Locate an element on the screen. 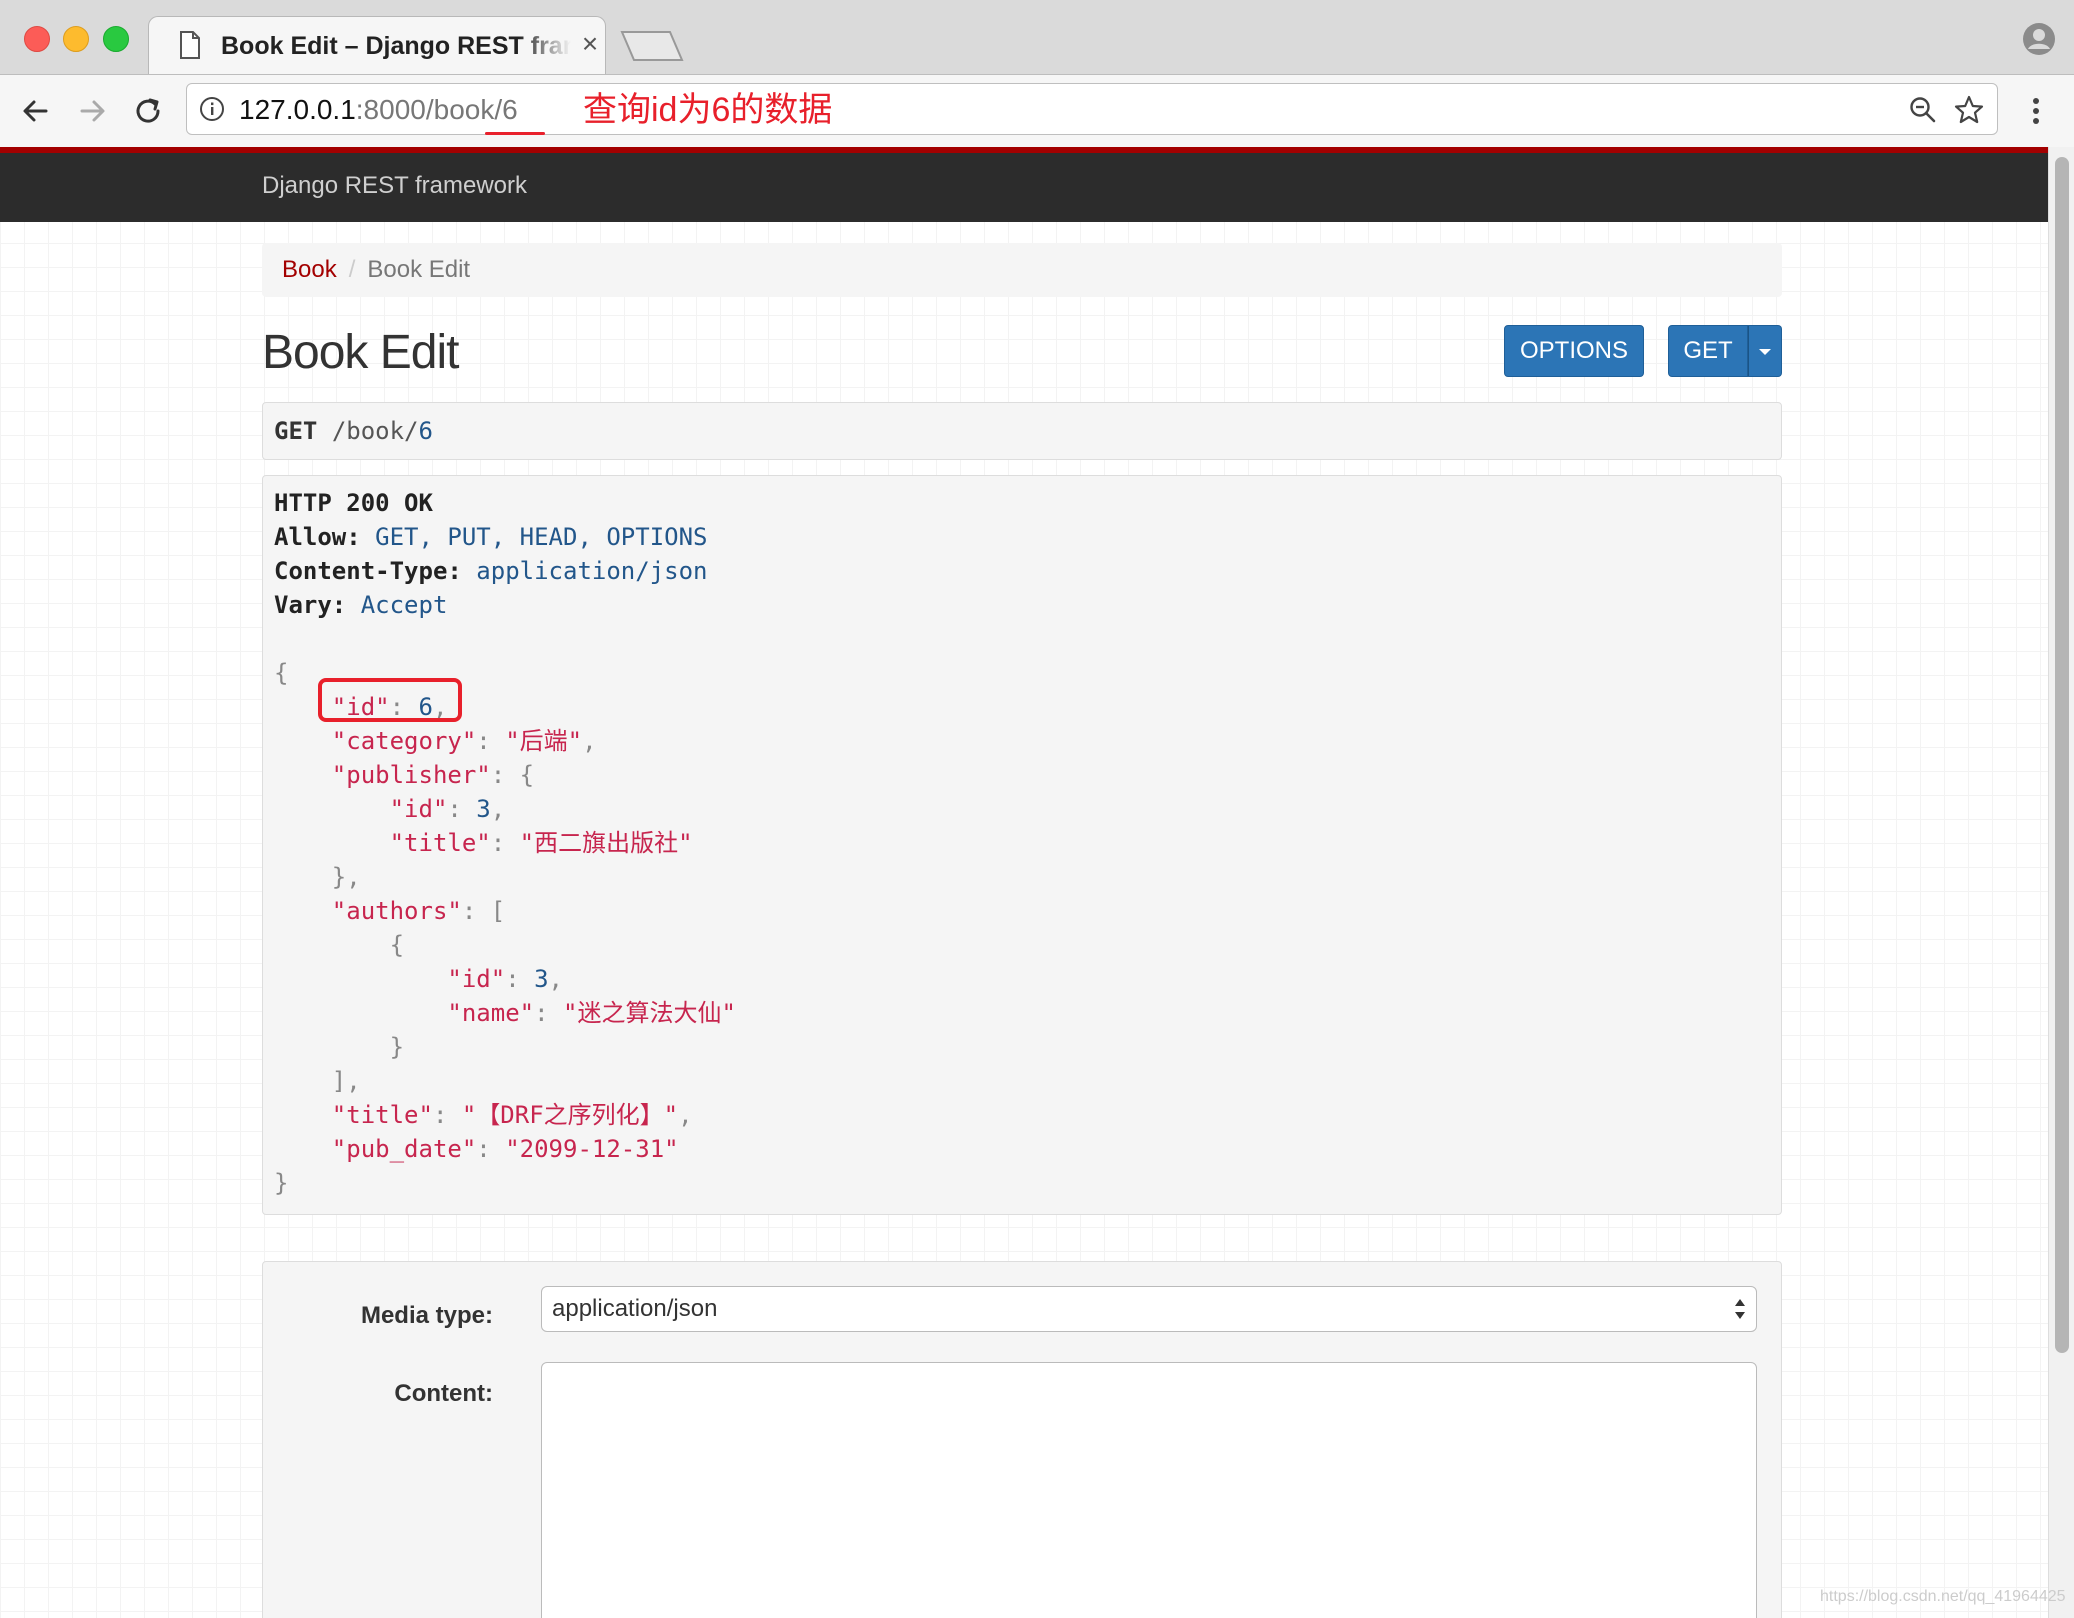 Image resolution: width=2074 pixels, height=1618 pixels. json-category-value: 后端 is located at coordinates (543, 741).